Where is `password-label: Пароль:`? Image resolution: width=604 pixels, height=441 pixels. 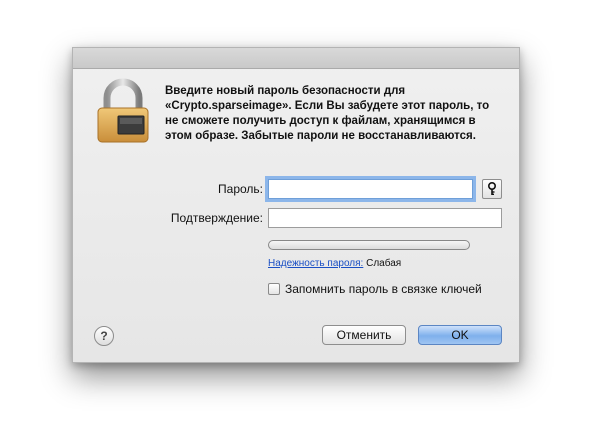
password-label: Пароль: is located at coordinates (240, 189).